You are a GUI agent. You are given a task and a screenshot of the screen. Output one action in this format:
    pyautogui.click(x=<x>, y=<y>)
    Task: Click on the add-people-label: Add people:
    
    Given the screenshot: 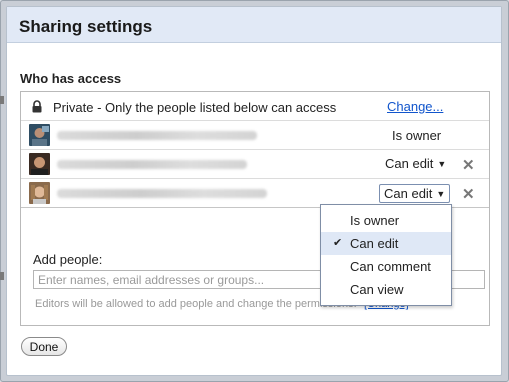 What is the action you would take?
    pyautogui.click(x=68, y=259)
    